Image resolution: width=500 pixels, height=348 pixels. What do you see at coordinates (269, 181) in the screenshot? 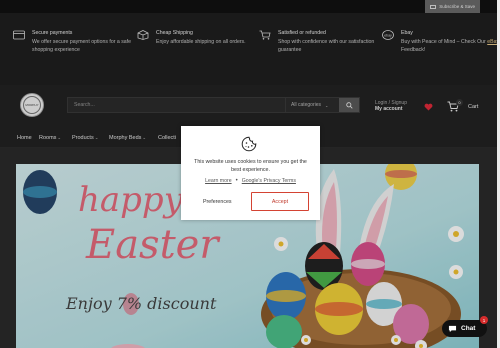
I see `privacy-terms-link: Google's Privacy Terms` at bounding box center [269, 181].